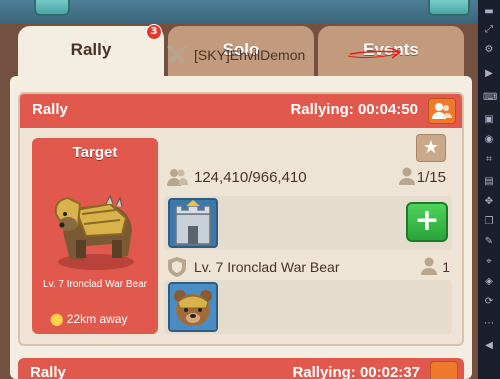  What do you see at coordinates (431, 177) in the screenshot?
I see `member-count: 1/15` at bounding box center [431, 177].